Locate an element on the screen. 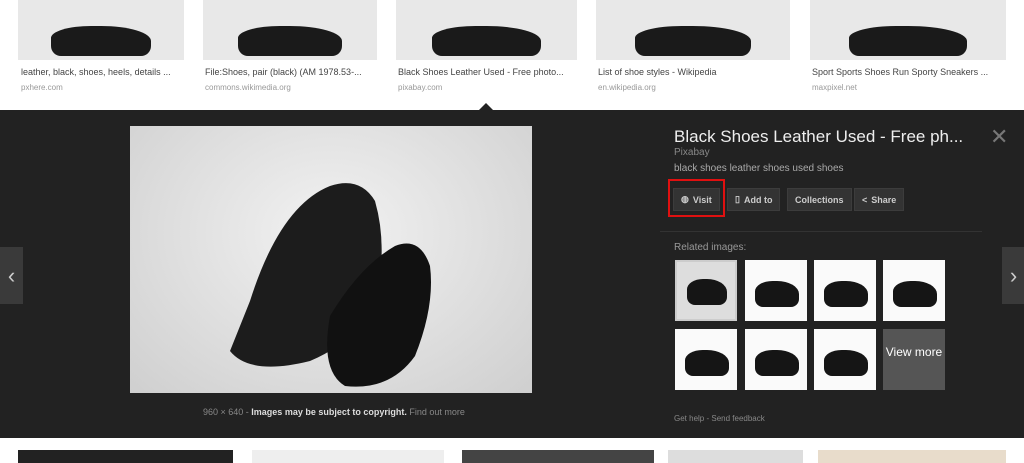 Image resolution: width=1024 pixels, height=463 pixels. next-arrow-icon: › is located at coordinates (1013, 275).